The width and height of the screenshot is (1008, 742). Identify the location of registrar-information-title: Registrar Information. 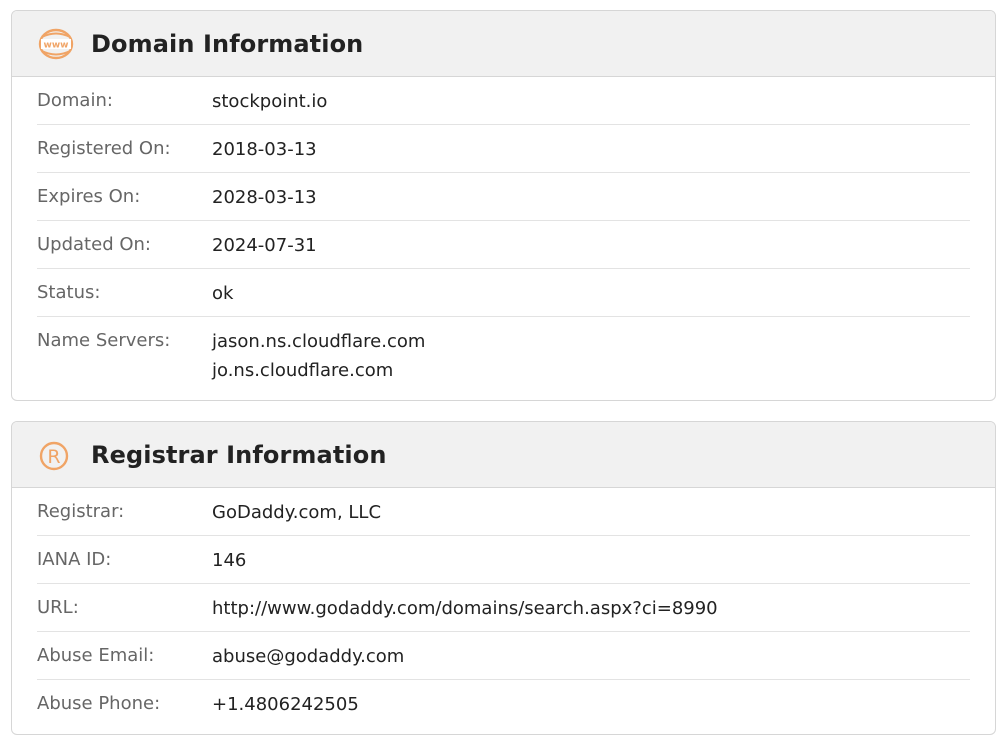
(239, 454).